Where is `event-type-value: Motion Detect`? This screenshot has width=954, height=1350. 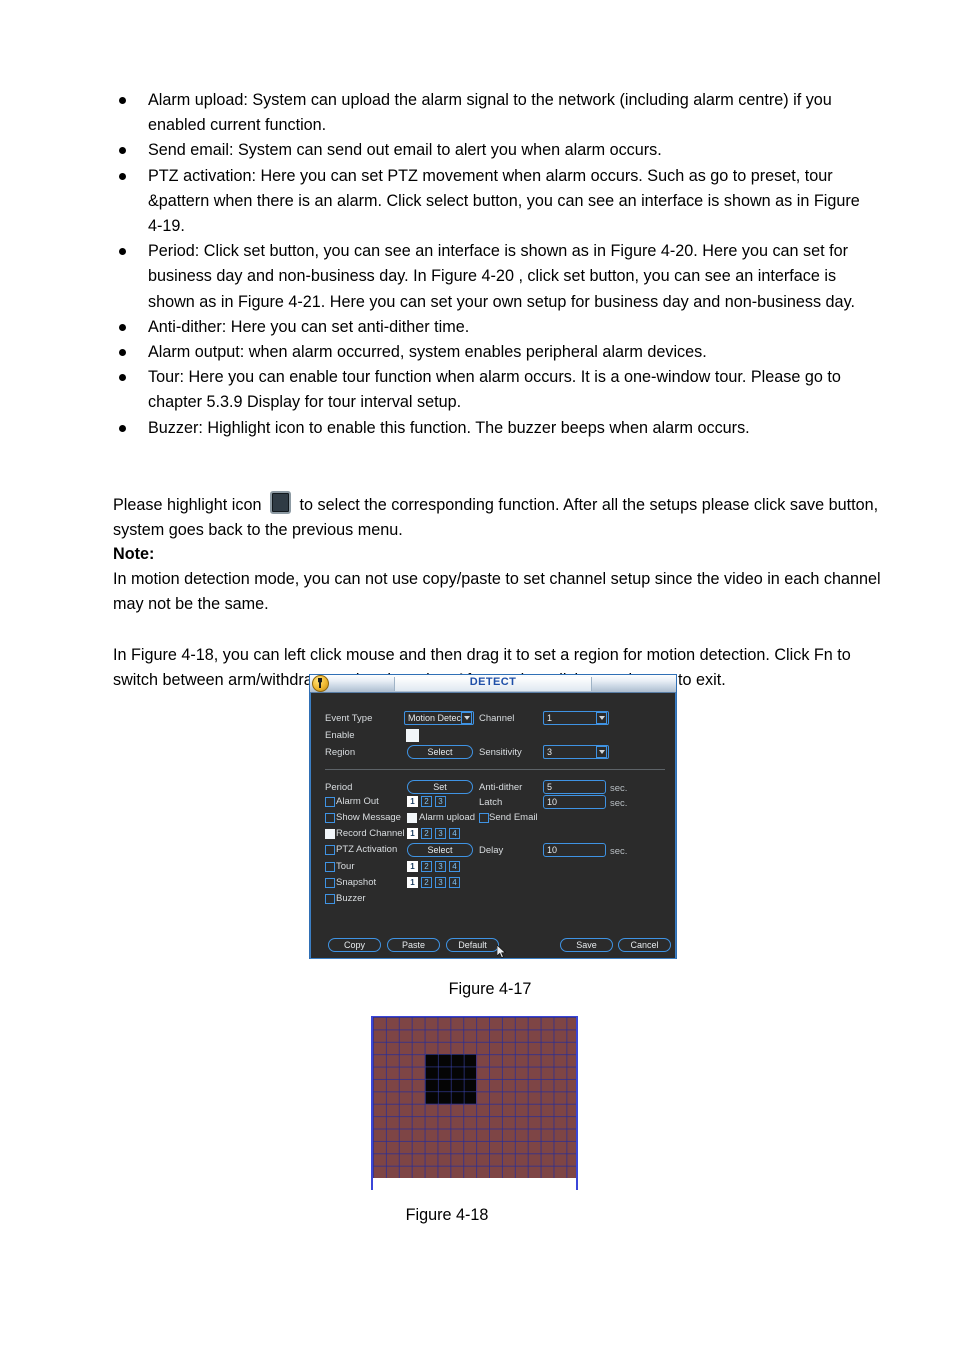
event-type-value: Motion Detect is located at coordinates (434, 718).